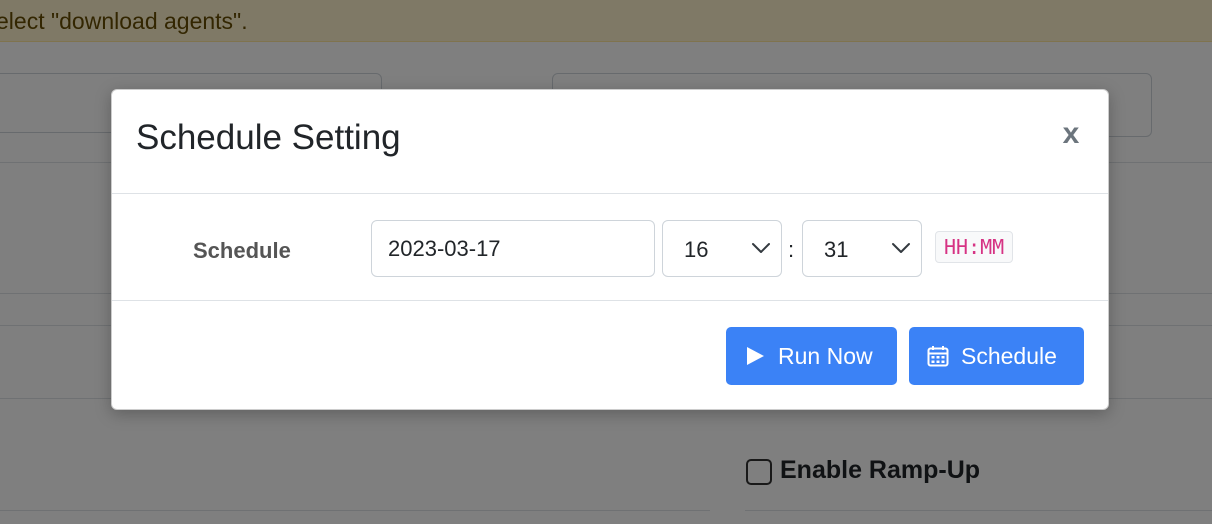 This screenshot has width=1212, height=524. What do you see at coordinates (242, 250) in the screenshot?
I see `schedule-label: Schedule` at bounding box center [242, 250].